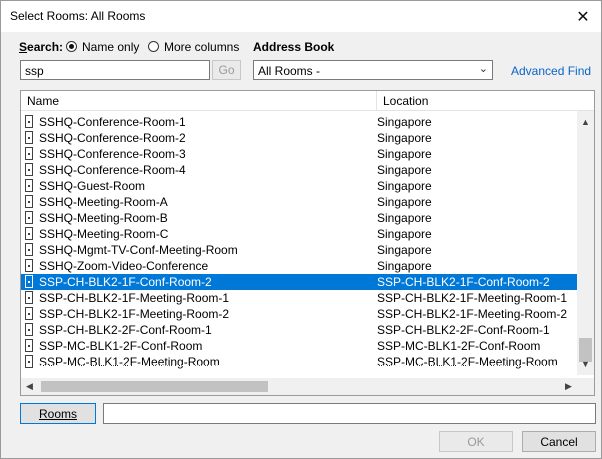 This screenshot has width=602, height=459. Describe the element at coordinates (472, 314) in the screenshot. I see `room-location: SSP-CH-BLK2-1F-Meeting-Room-2` at that location.